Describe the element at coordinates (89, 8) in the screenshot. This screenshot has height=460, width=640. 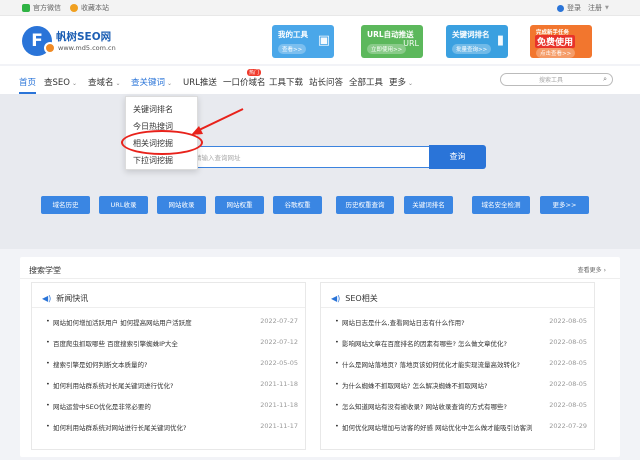
I see `favorite-link: 收藏本站` at that location.